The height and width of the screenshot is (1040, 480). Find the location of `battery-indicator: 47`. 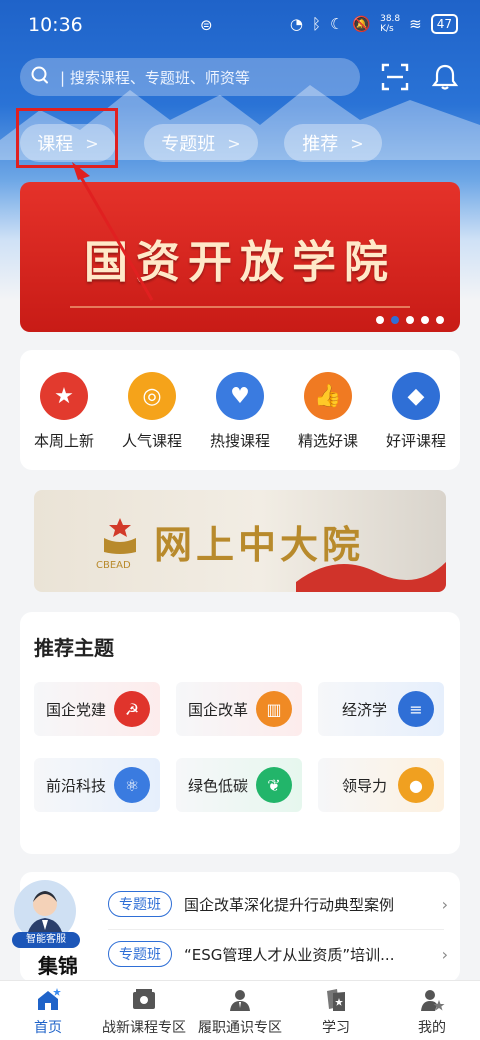

battery-indicator: 47 is located at coordinates (444, 24).